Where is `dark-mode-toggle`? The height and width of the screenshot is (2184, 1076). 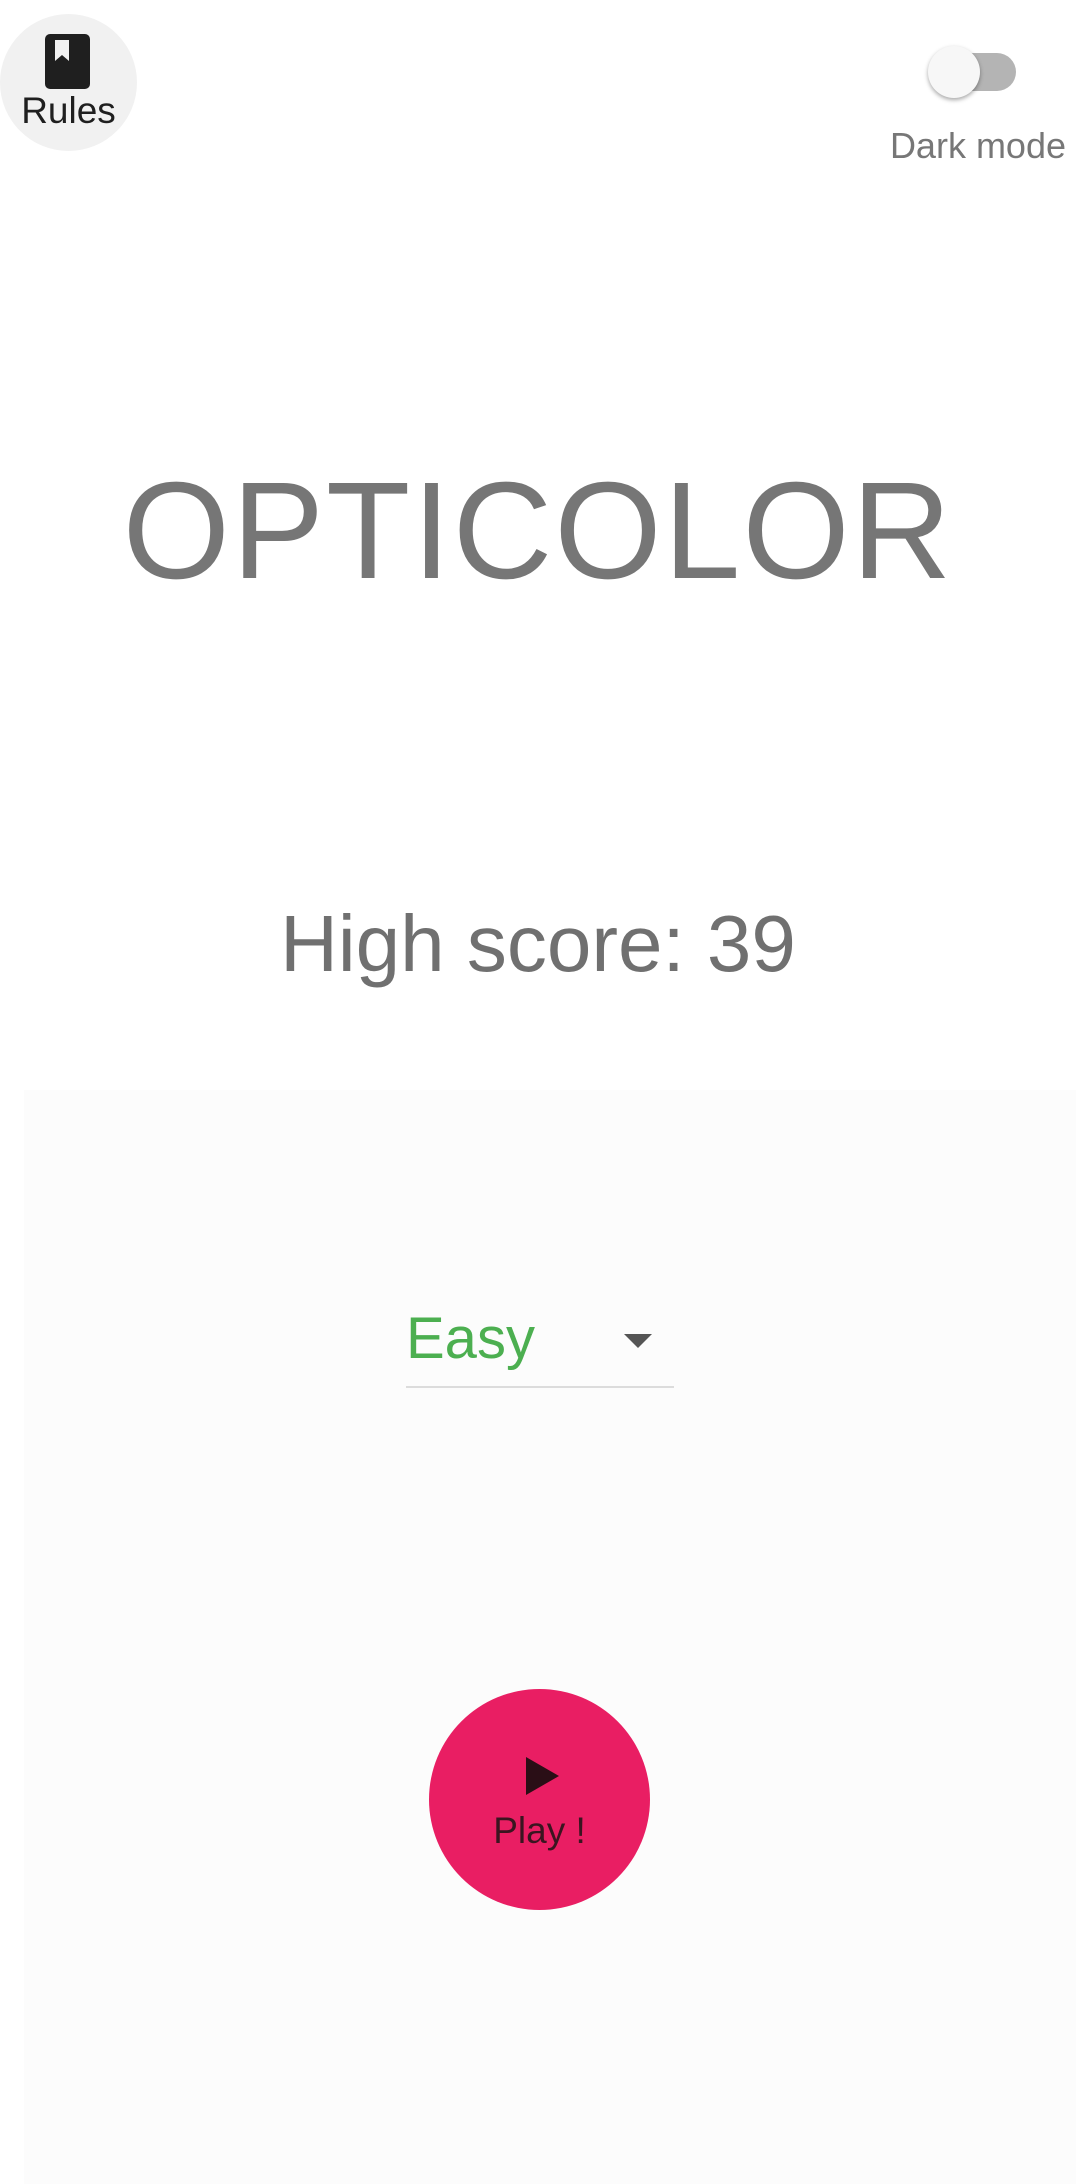
dark-mode-toggle is located at coordinates (976, 65).